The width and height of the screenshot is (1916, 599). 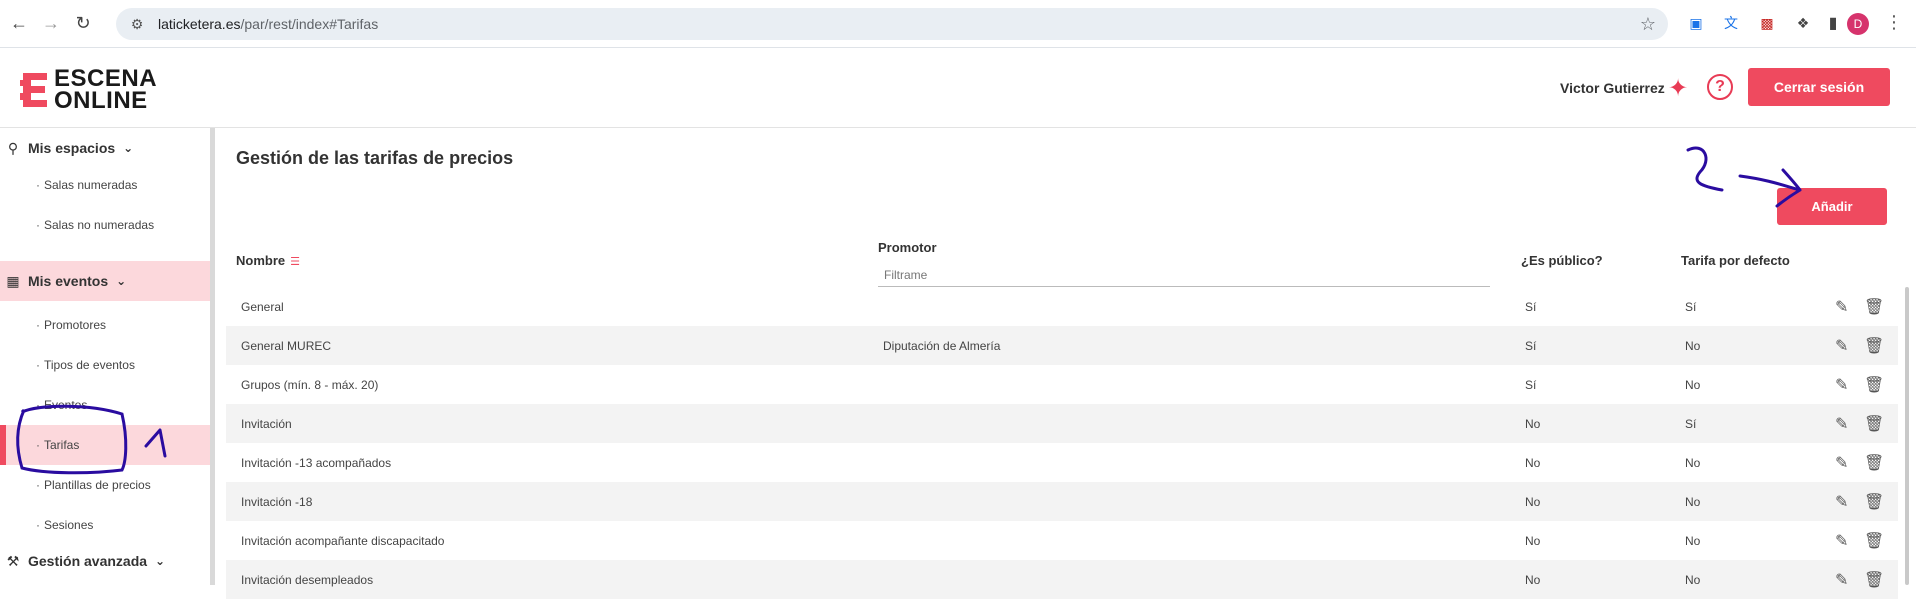 What do you see at coordinates (1907, 436) in the screenshot?
I see `scrollbar` at bounding box center [1907, 436].